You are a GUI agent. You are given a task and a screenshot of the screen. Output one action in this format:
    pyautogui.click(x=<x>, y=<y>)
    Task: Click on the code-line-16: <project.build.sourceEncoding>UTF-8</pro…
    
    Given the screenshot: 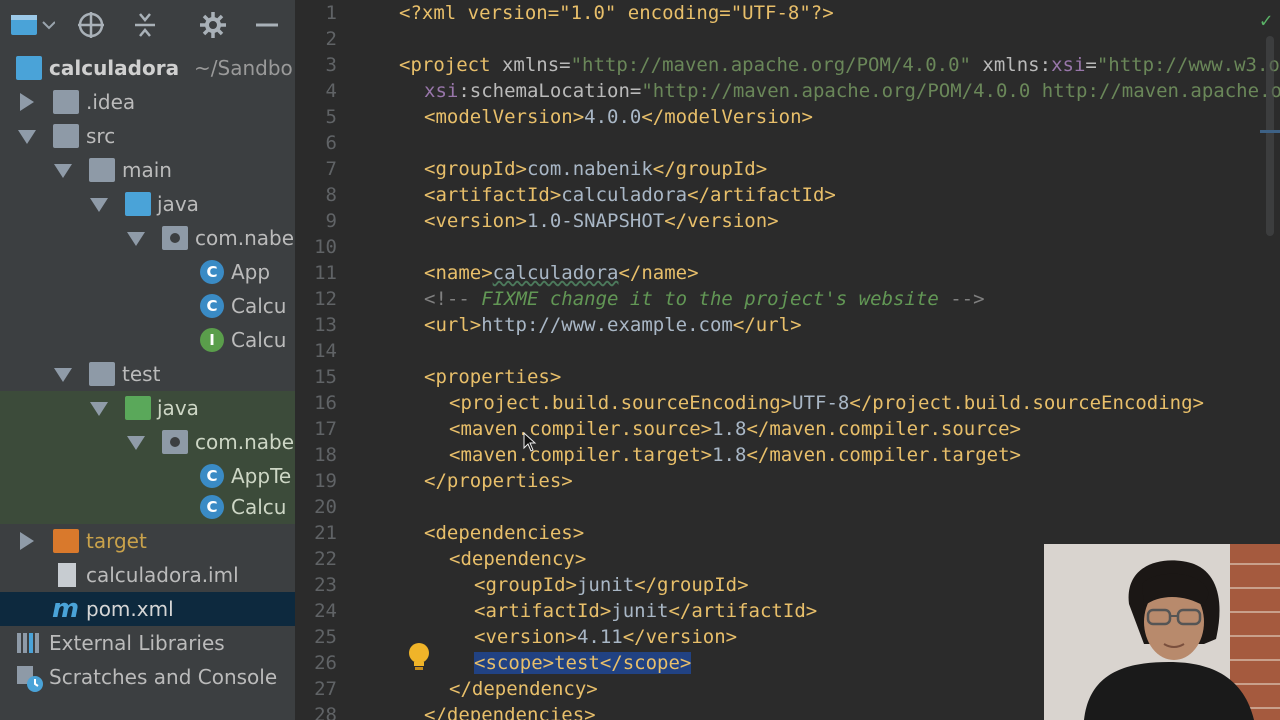 What is the action you would take?
    pyautogui.click(x=826, y=403)
    